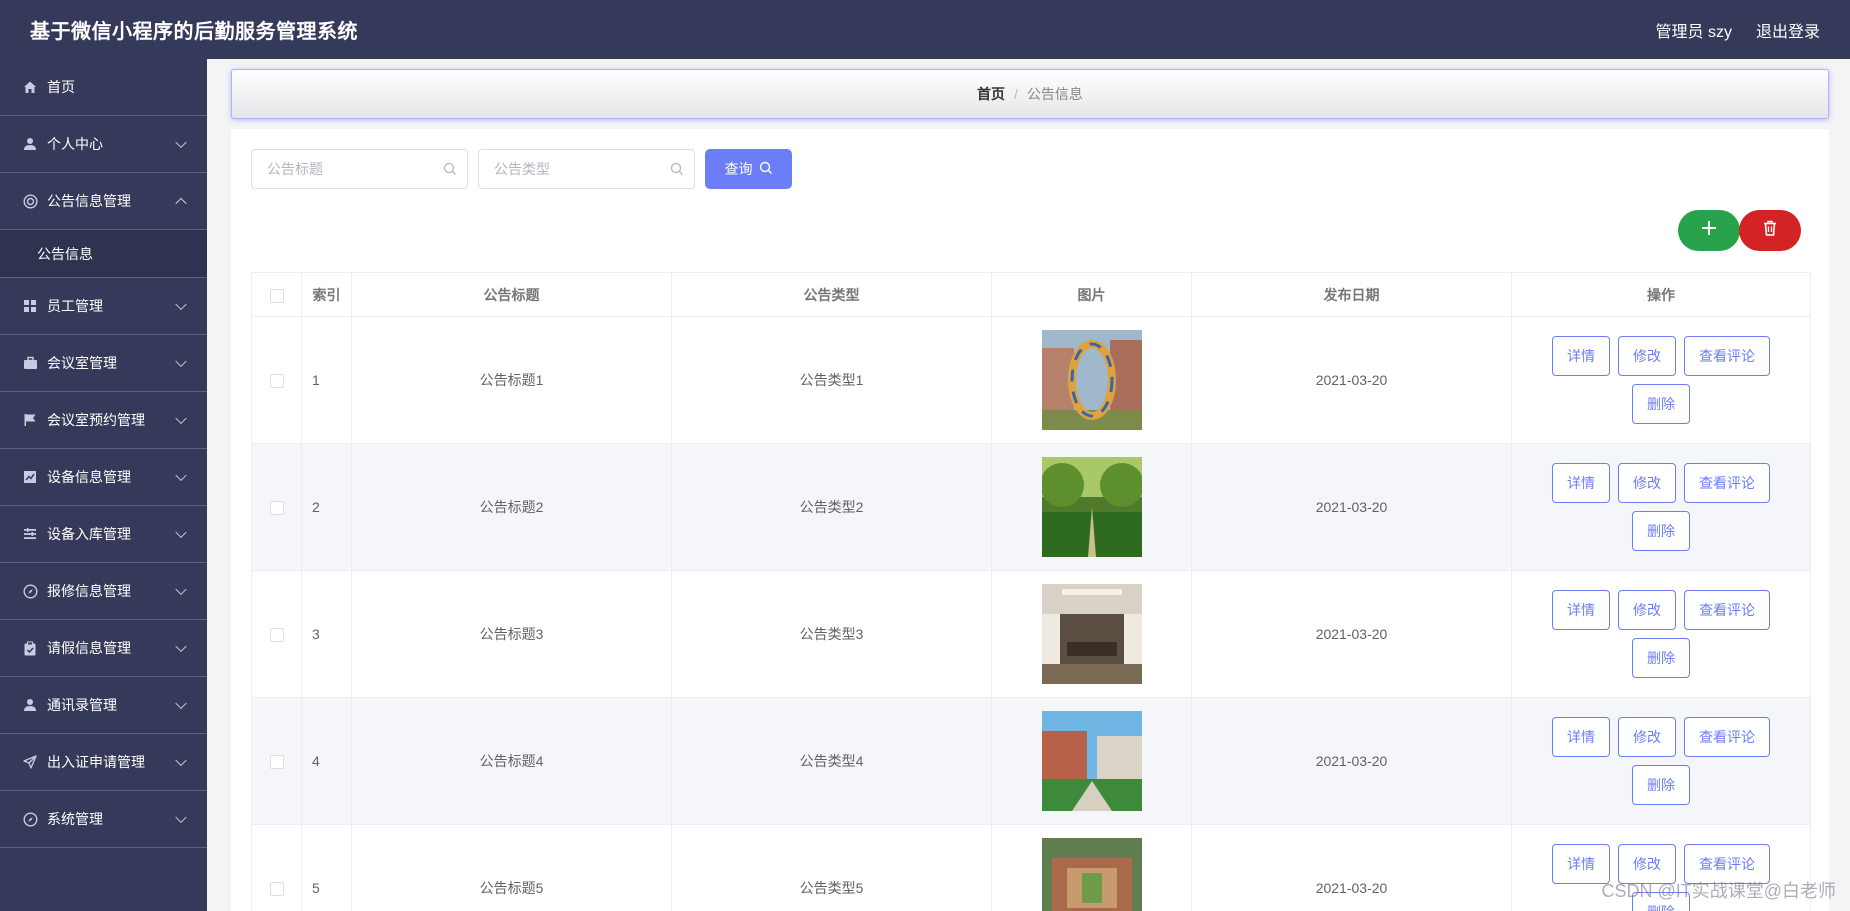 The image size is (1850, 911). Describe the element at coordinates (1694, 30) in the screenshot. I see `admin-user-label: 管理员 szy` at that location.